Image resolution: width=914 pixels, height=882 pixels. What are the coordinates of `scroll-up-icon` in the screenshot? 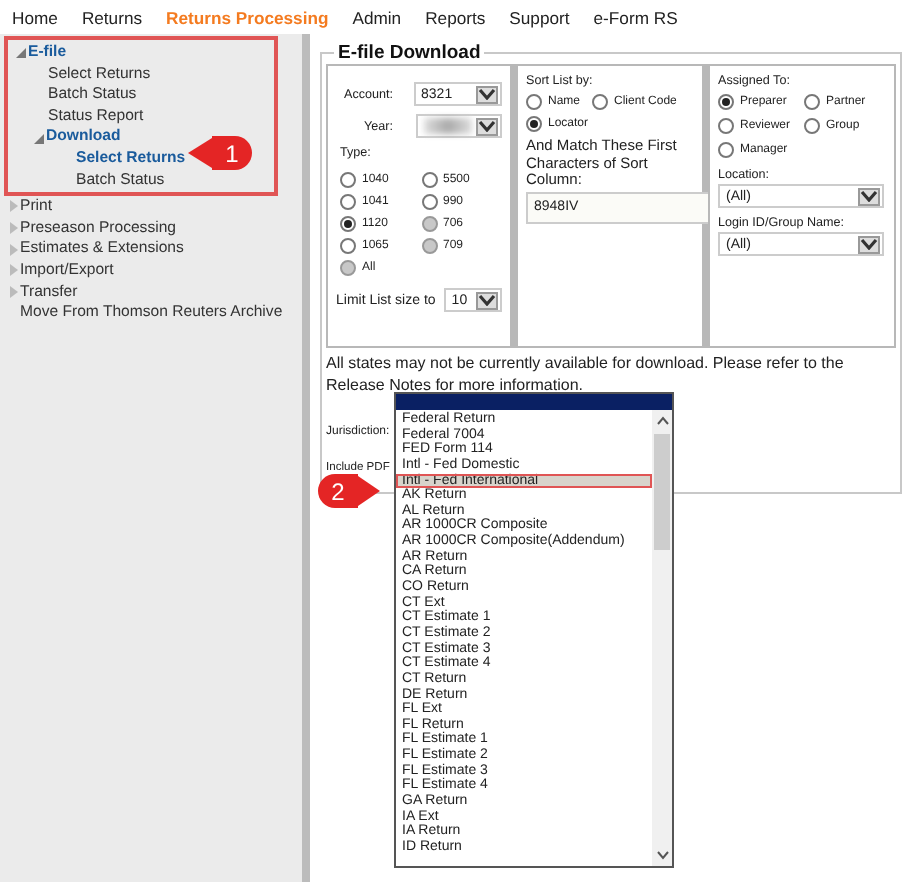 It's located at (662, 421).